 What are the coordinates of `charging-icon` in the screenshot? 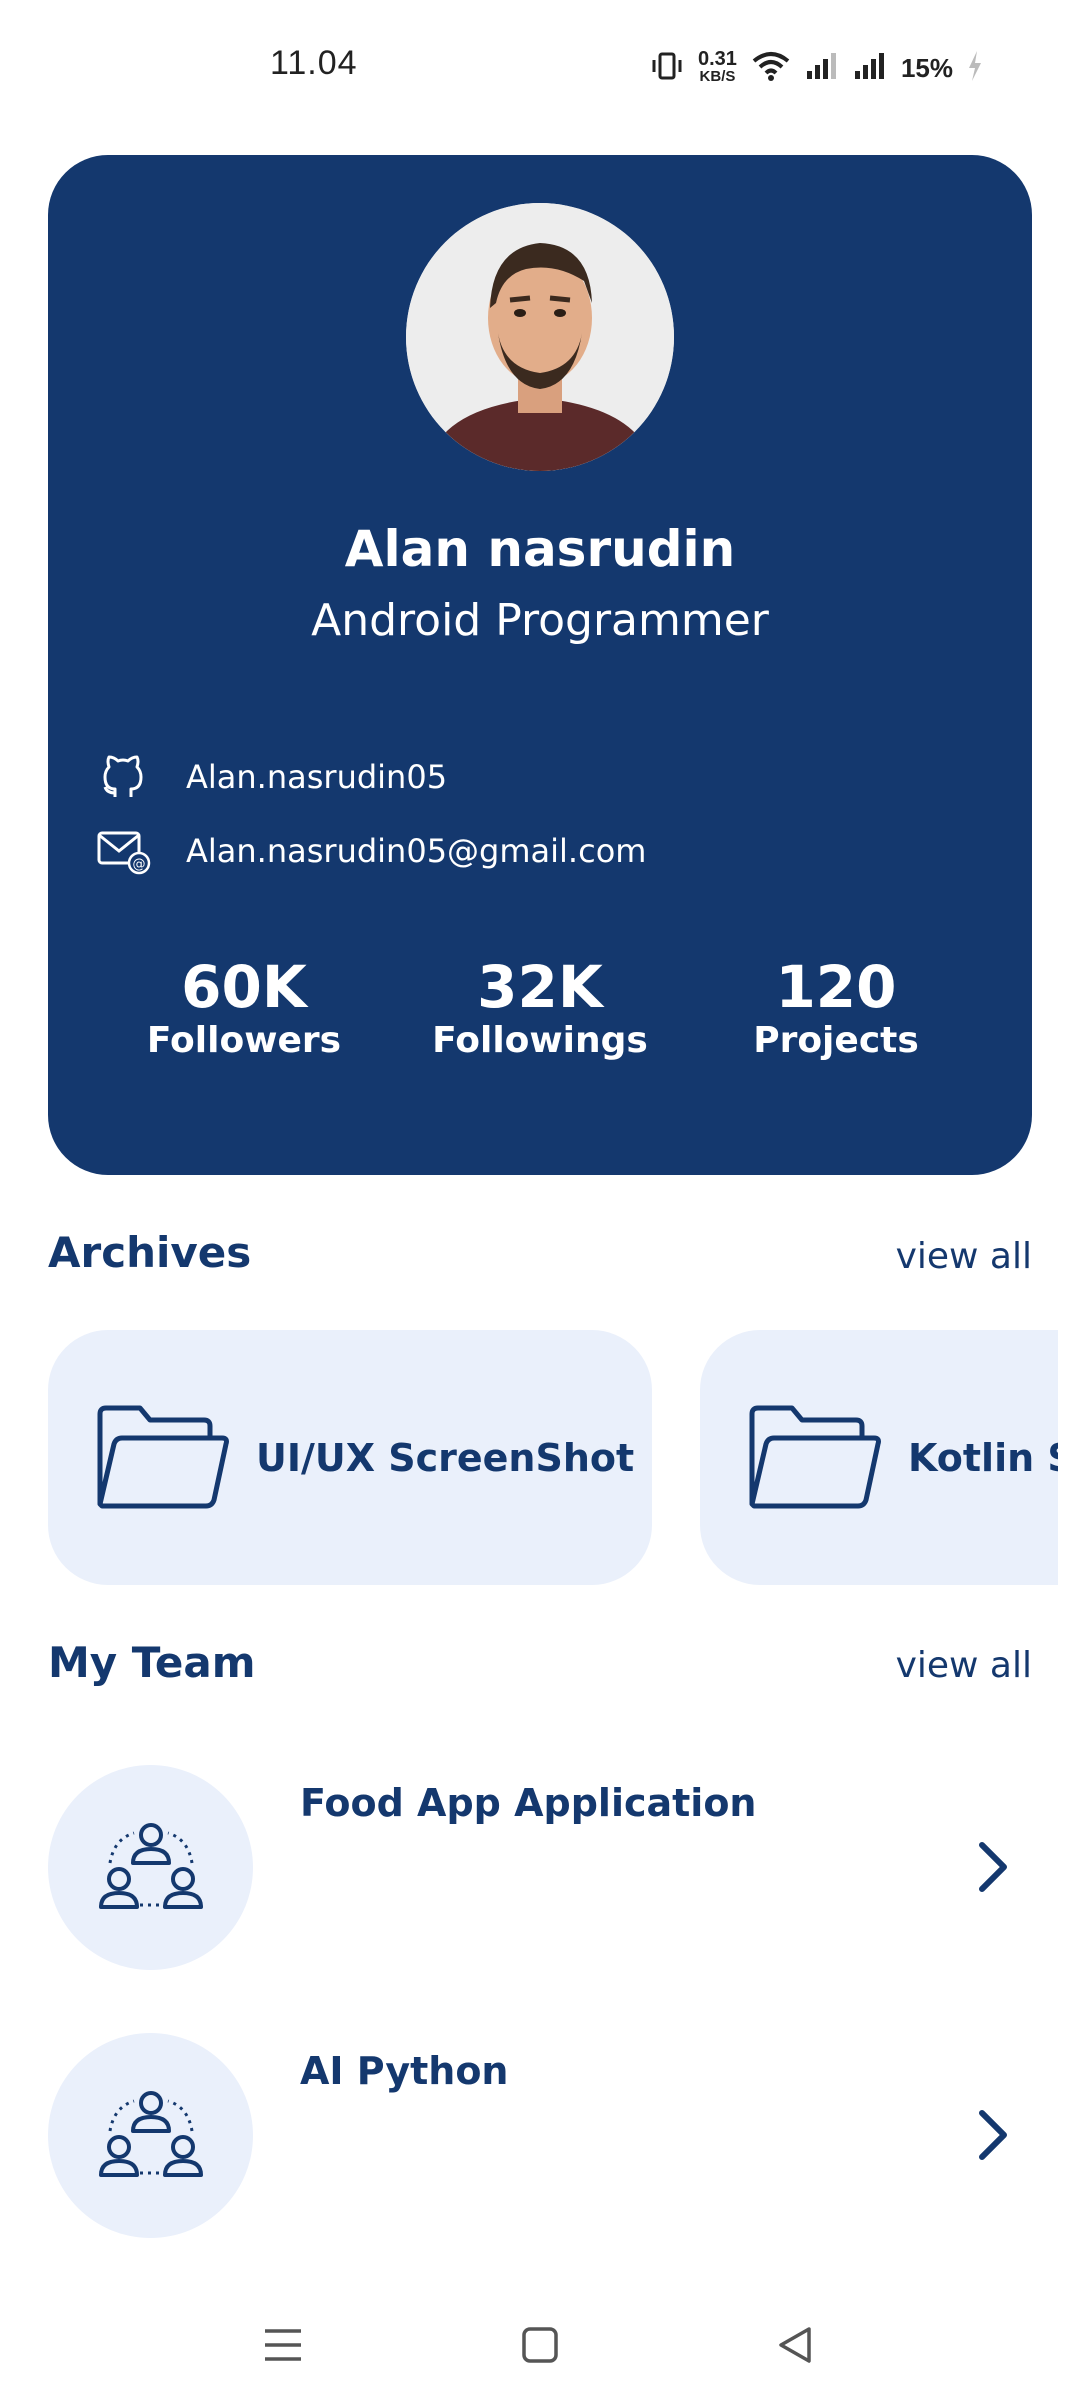 It's located at (975, 68).